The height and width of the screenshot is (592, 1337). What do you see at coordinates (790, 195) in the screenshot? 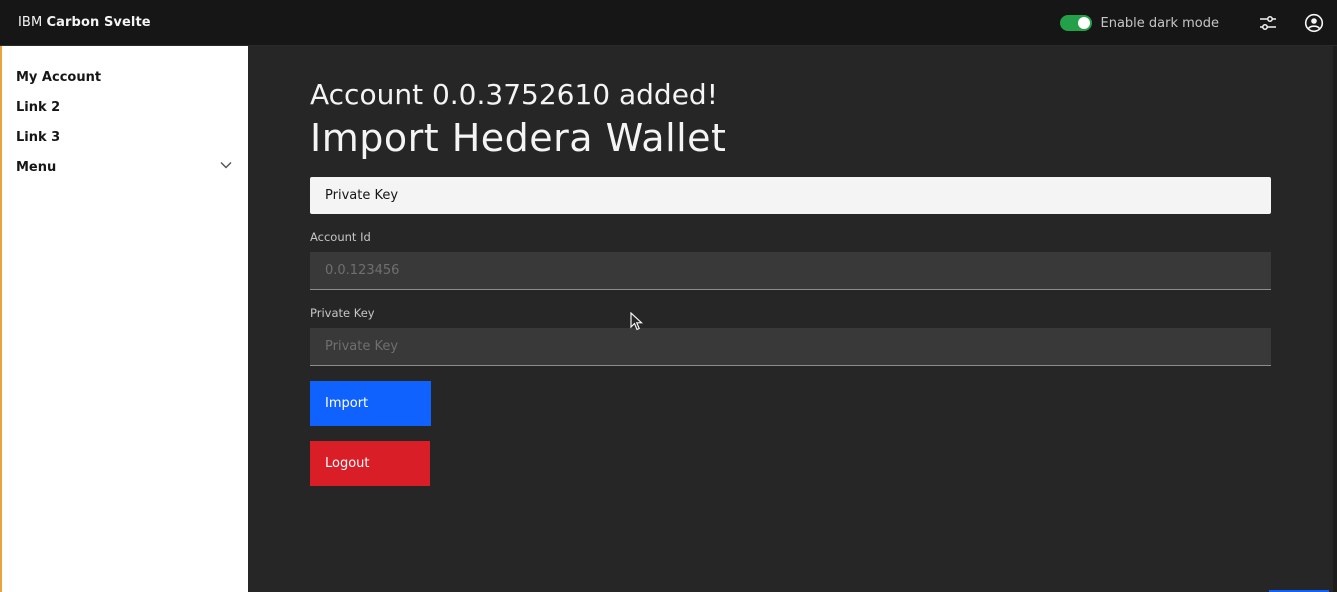
I see `private-key-tile: Private Key` at bounding box center [790, 195].